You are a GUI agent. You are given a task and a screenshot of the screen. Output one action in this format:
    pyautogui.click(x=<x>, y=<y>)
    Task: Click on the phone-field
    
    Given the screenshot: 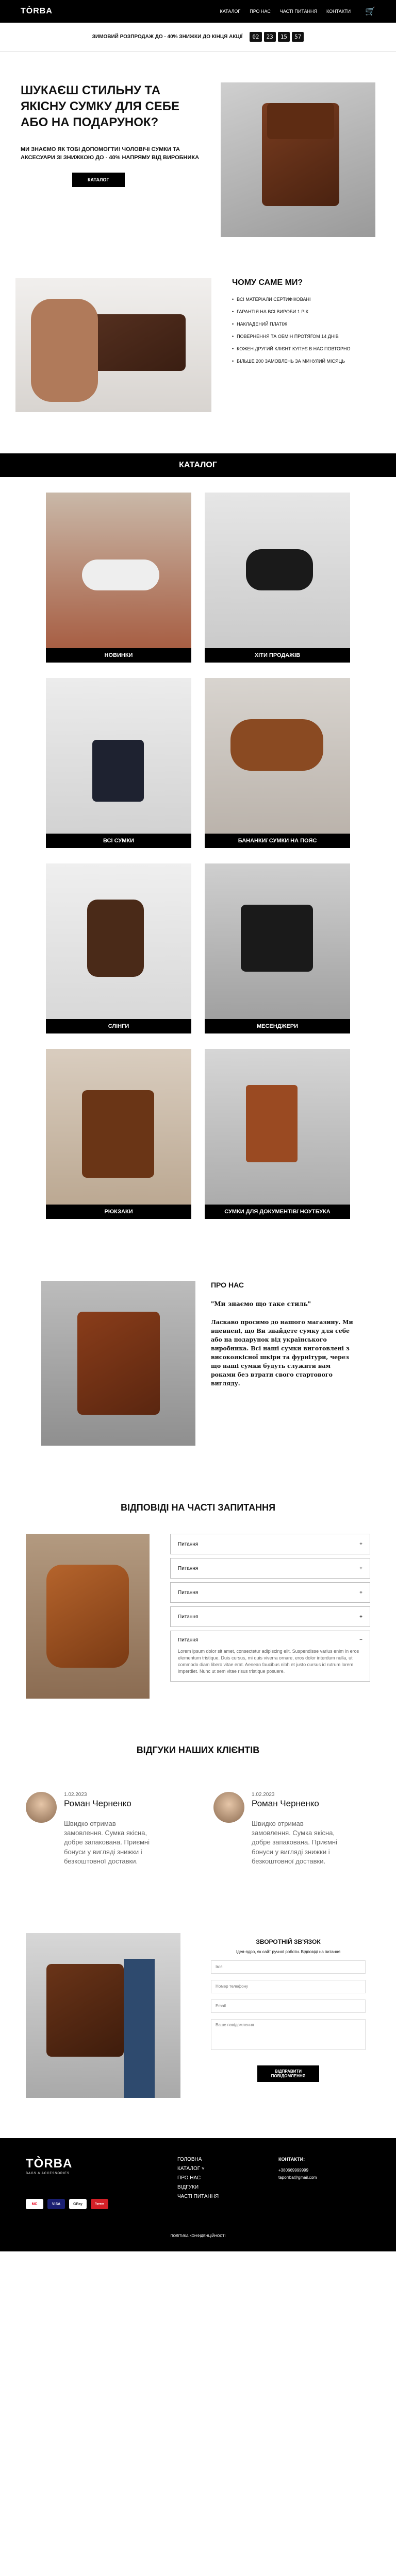 What is the action you would take?
    pyautogui.click(x=288, y=1986)
    